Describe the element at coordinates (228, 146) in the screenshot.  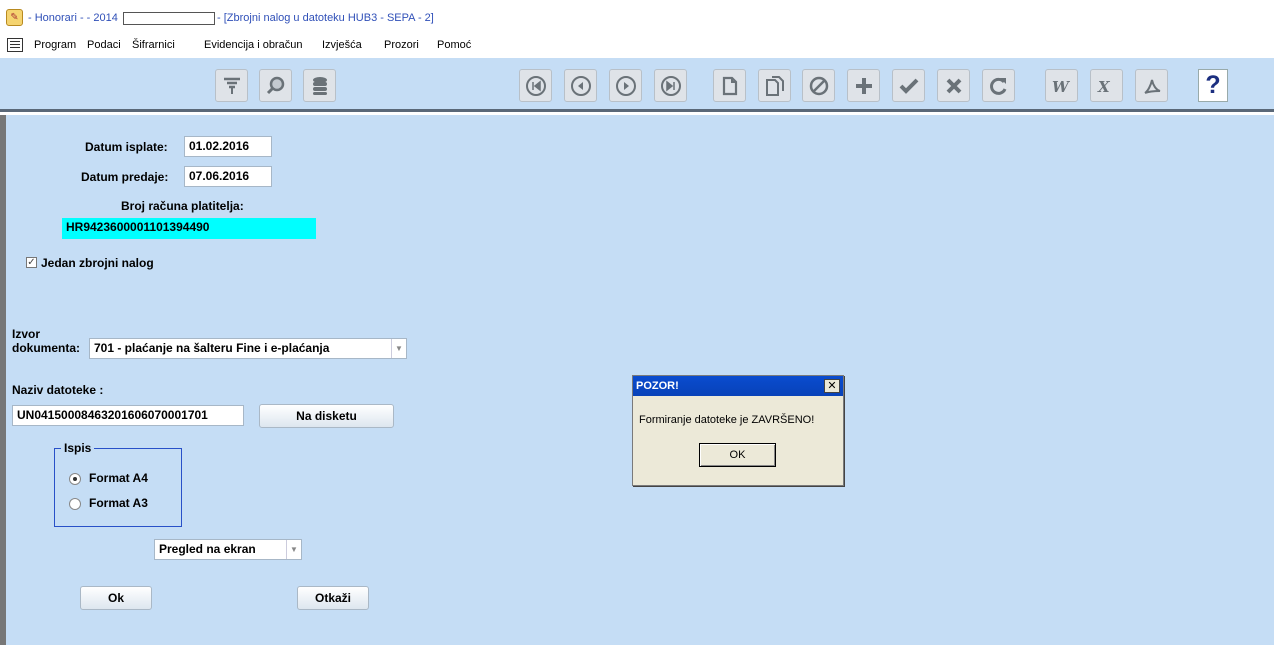
I see `datum-isplate-field: 01.02.2016` at that location.